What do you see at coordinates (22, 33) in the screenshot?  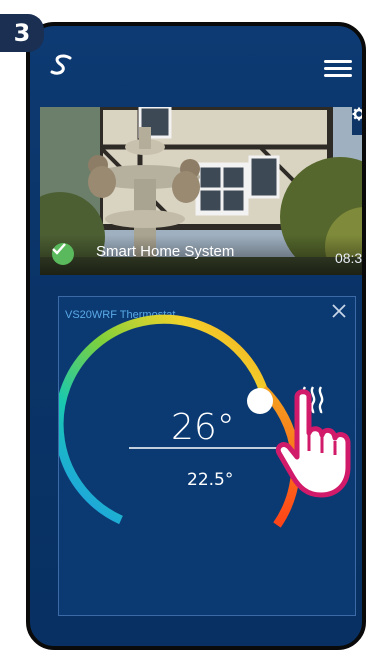 I see `step-badge: 3` at bounding box center [22, 33].